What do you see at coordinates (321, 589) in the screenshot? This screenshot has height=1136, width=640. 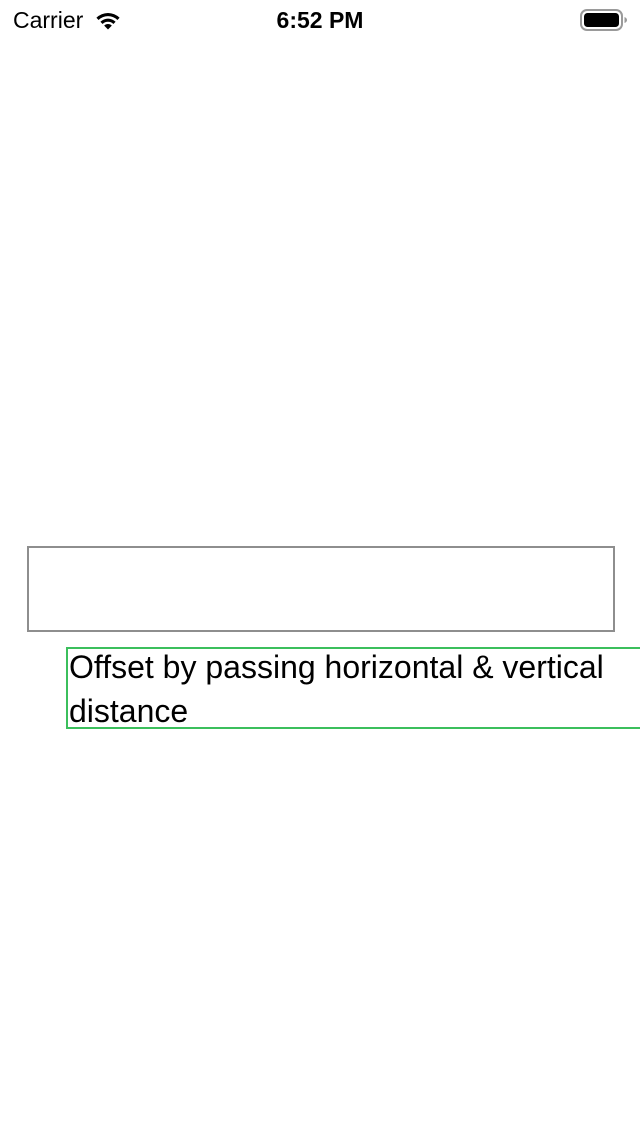 I see `bordered-container` at bounding box center [321, 589].